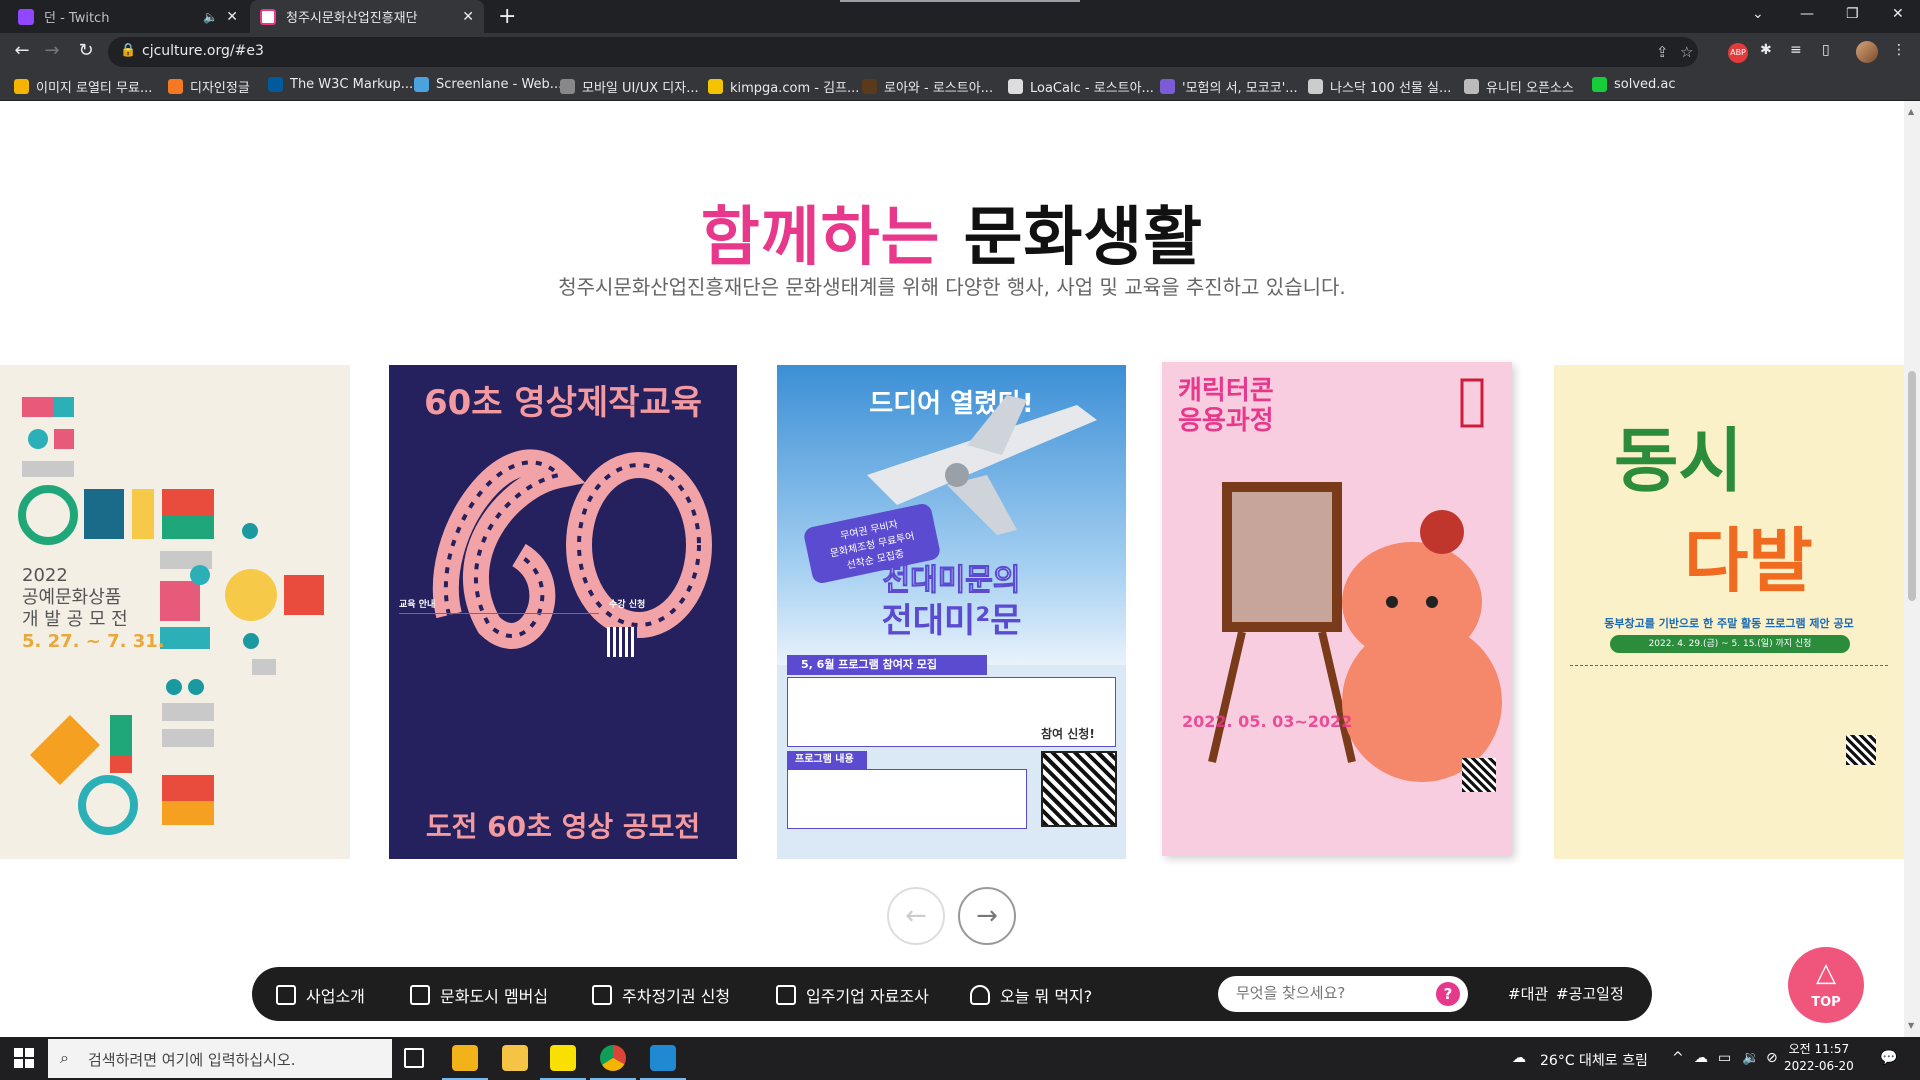 The width and height of the screenshot is (1920, 1080). Describe the element at coordinates (1911, 111) in the screenshot. I see `scroll-up-icon: ▲` at that location.